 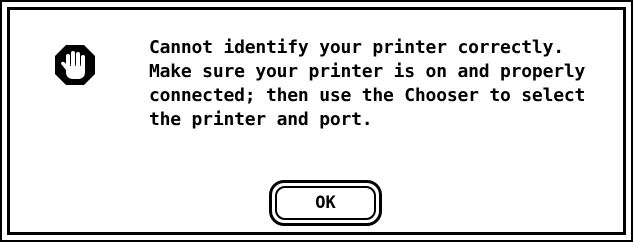 I want to click on ok-button: OK, so click(x=325, y=203).